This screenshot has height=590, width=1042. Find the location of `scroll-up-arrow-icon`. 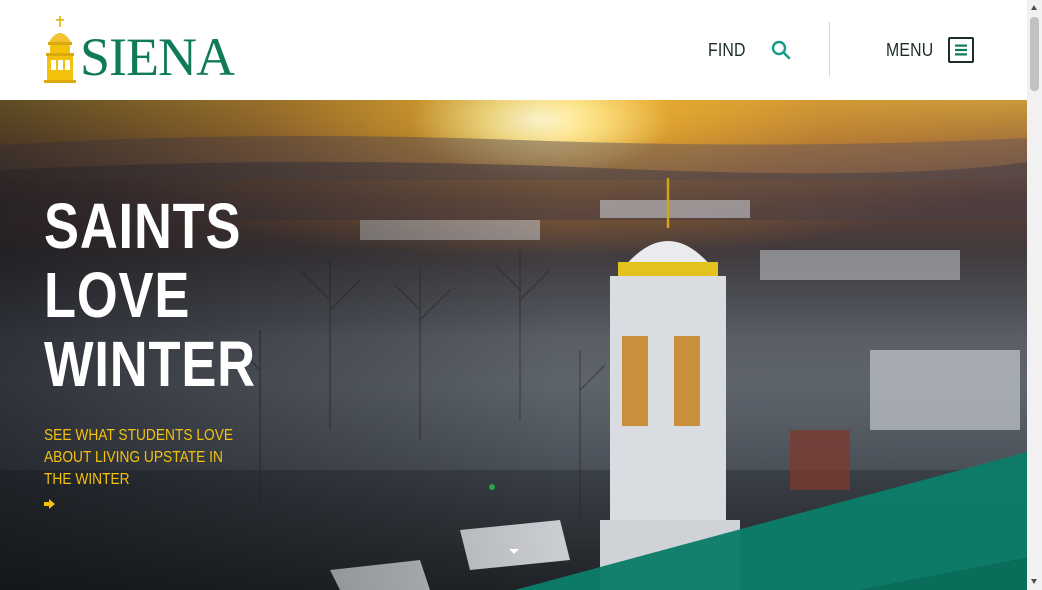

scroll-up-arrow-icon is located at coordinates (1034, 7).